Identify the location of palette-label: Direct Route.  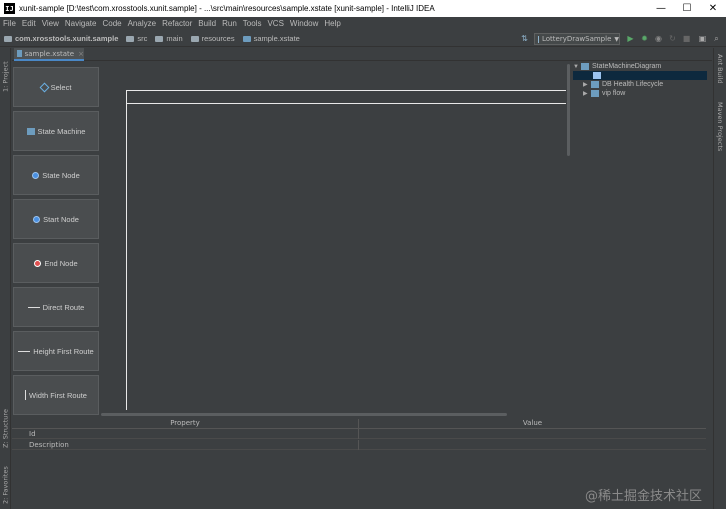
(63, 307).